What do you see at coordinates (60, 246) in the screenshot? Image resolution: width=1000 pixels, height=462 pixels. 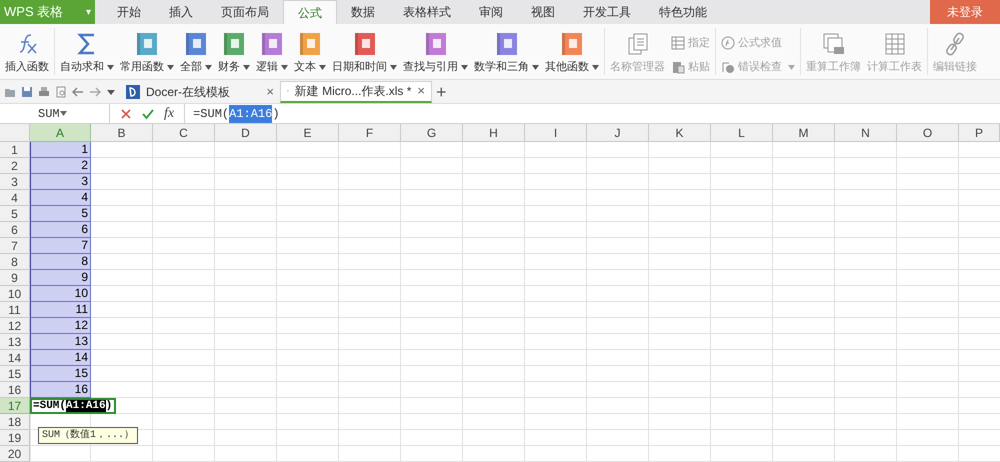 I see `table-cell: 7` at bounding box center [60, 246].